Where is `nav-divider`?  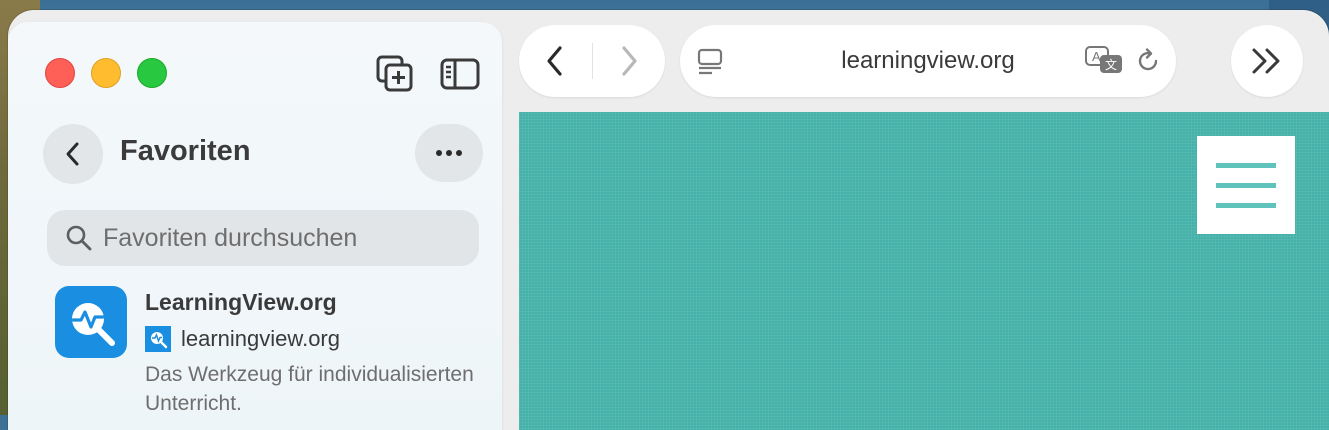
nav-divider is located at coordinates (592, 61).